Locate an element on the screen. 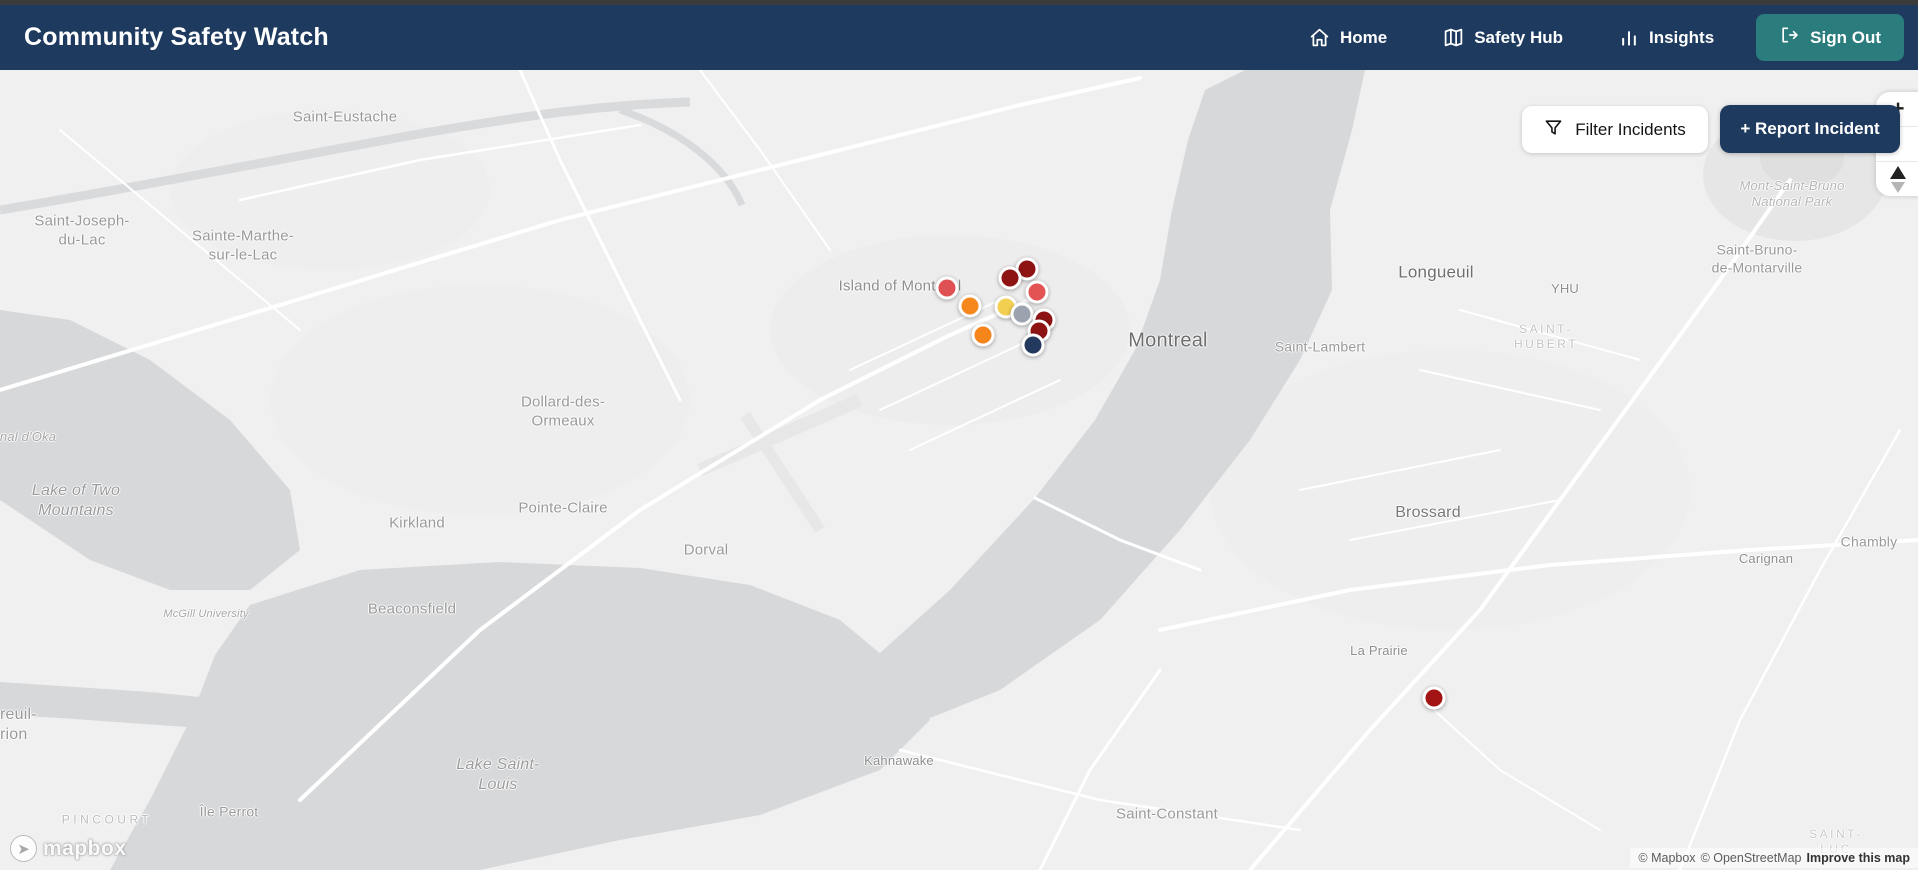 This screenshot has height=870, width=1918. app-title: Community Safety Watch is located at coordinates (176, 37).